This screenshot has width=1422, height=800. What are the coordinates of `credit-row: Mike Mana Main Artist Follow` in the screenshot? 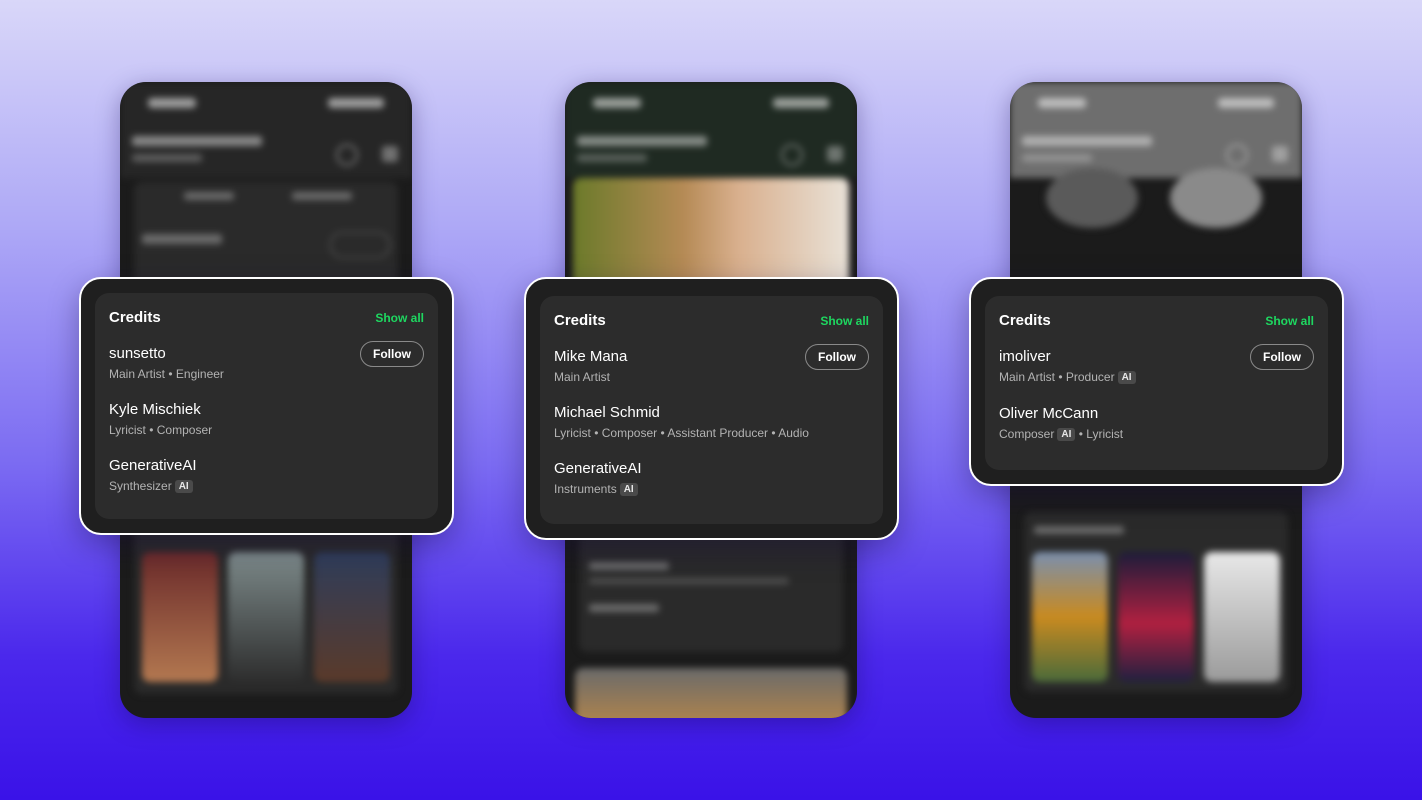 It's located at (711, 368).